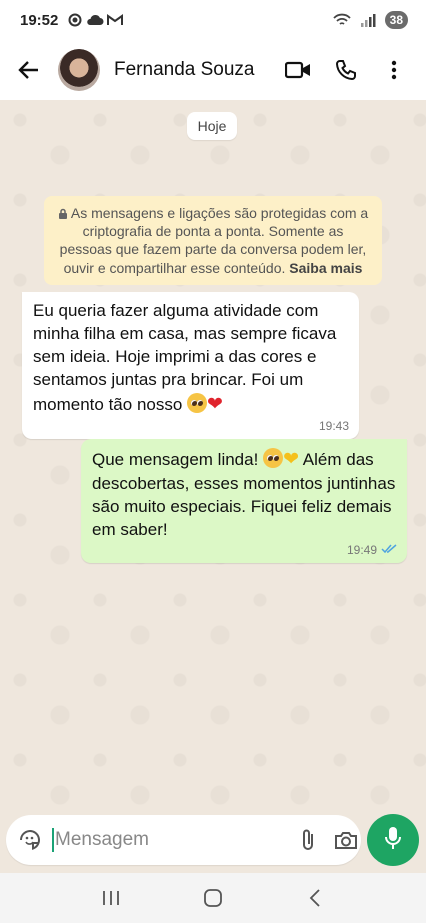  What do you see at coordinates (39, 20) in the screenshot?
I see `status-time: 19:52` at bounding box center [39, 20].